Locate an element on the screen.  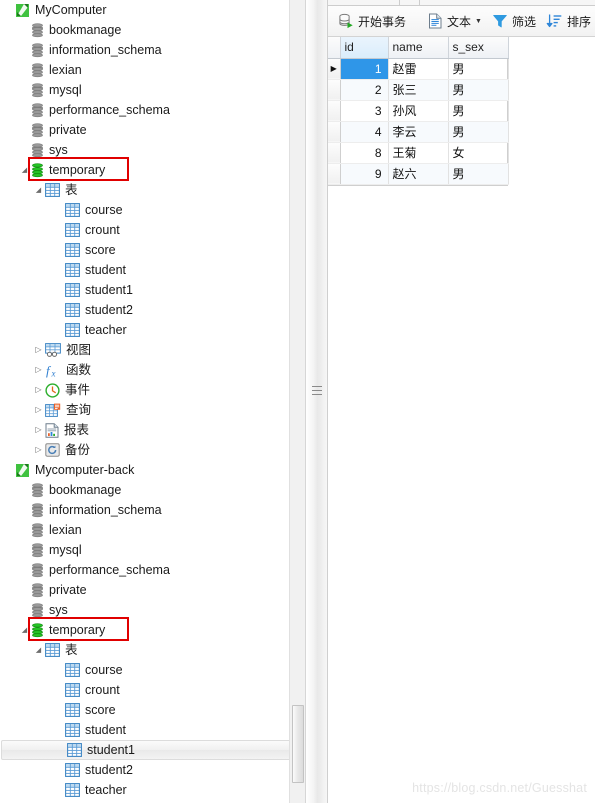
table-row: 8 王菊女 is located at coordinates (418, 153).